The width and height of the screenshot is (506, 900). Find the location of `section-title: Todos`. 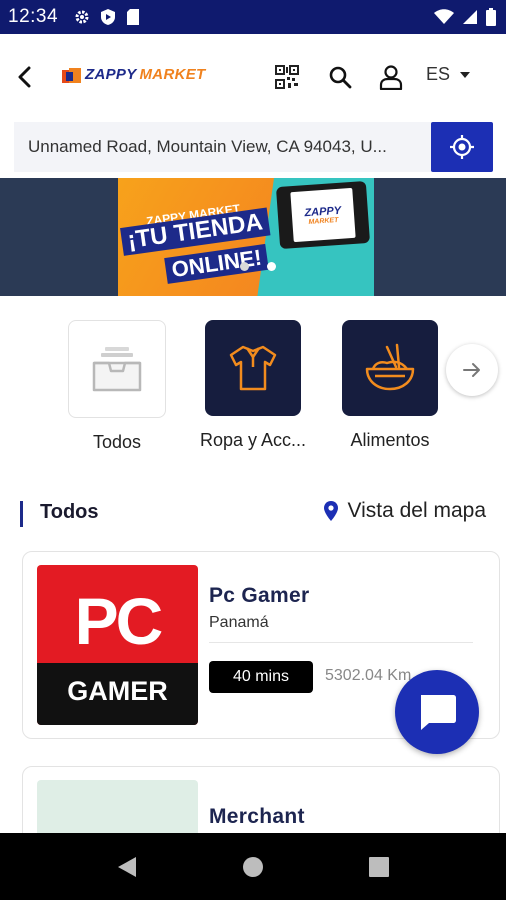

section-title: Todos is located at coordinates (69, 512).